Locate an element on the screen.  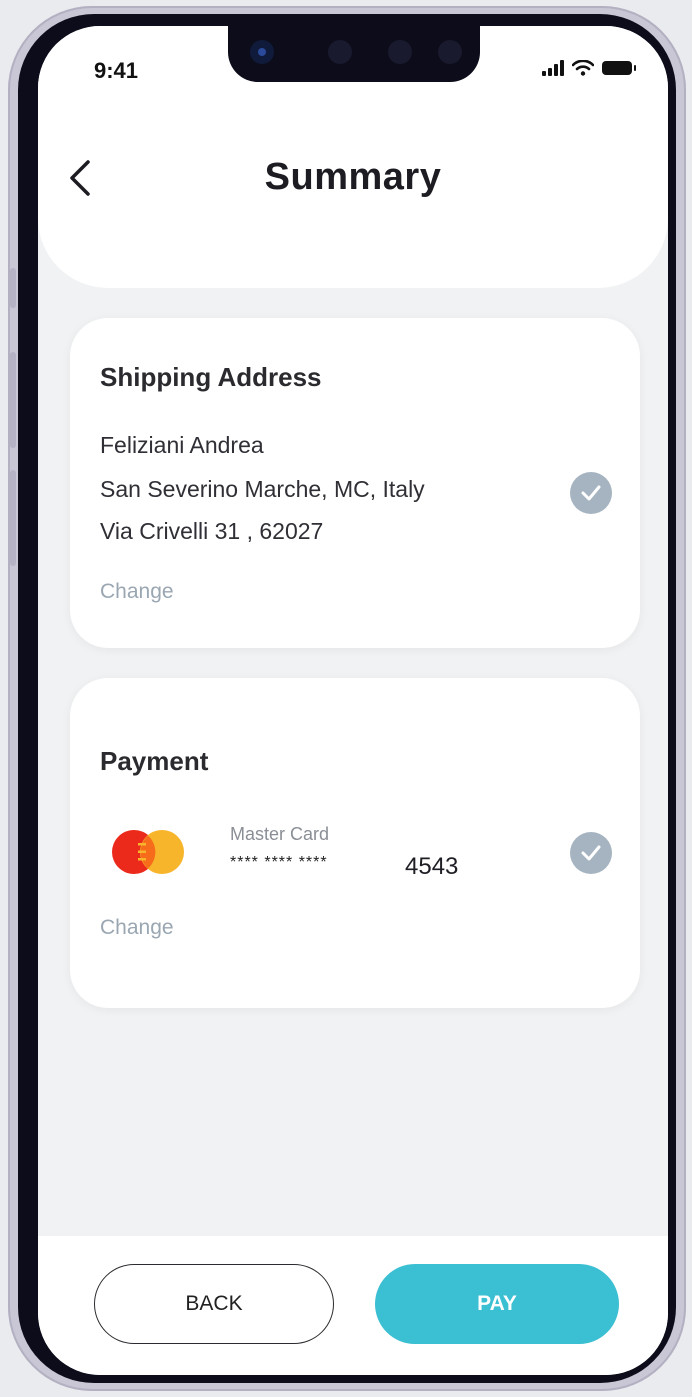
page-title: Summary is located at coordinates (353, 177).